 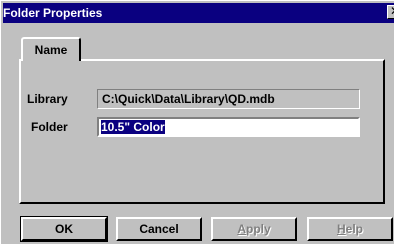 I want to click on title-bar: Folder Properties ✕, so click(x=198, y=13).